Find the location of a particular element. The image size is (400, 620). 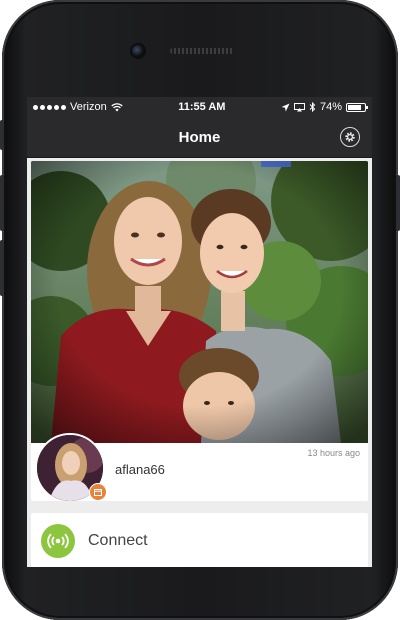

volume-up-button is located at coordinates (2, 203).